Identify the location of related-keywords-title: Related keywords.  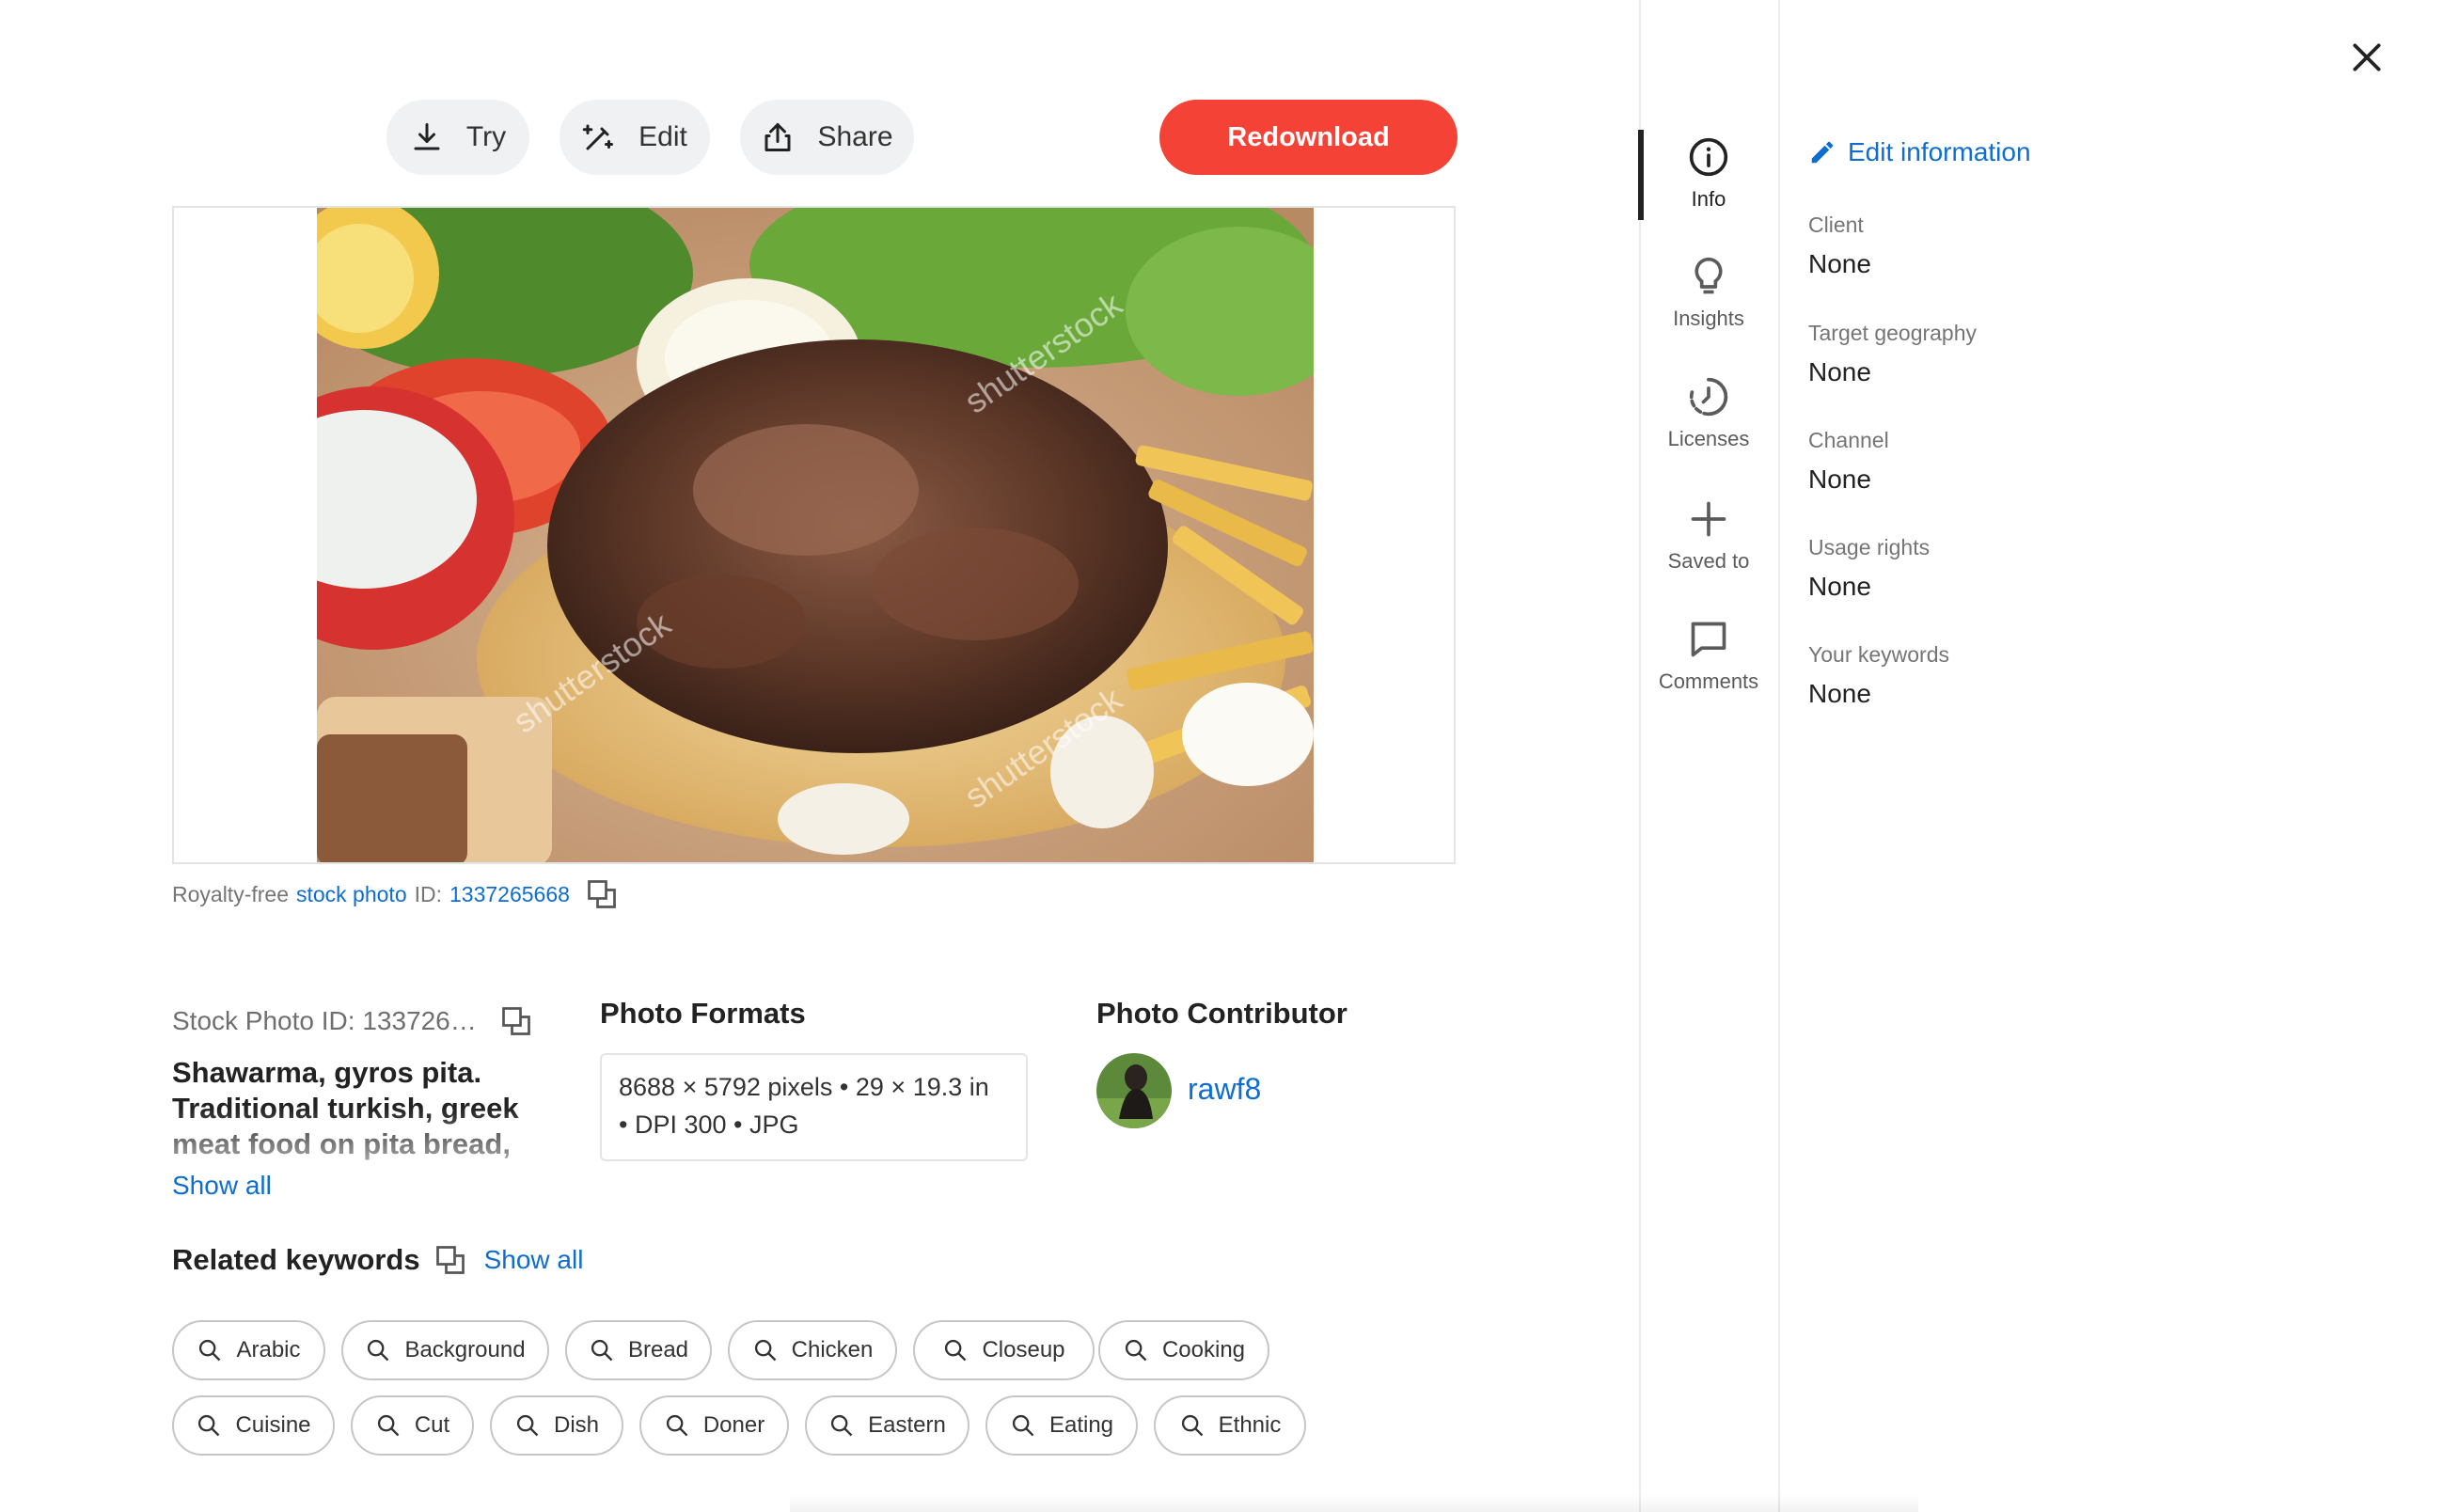
(296, 1259).